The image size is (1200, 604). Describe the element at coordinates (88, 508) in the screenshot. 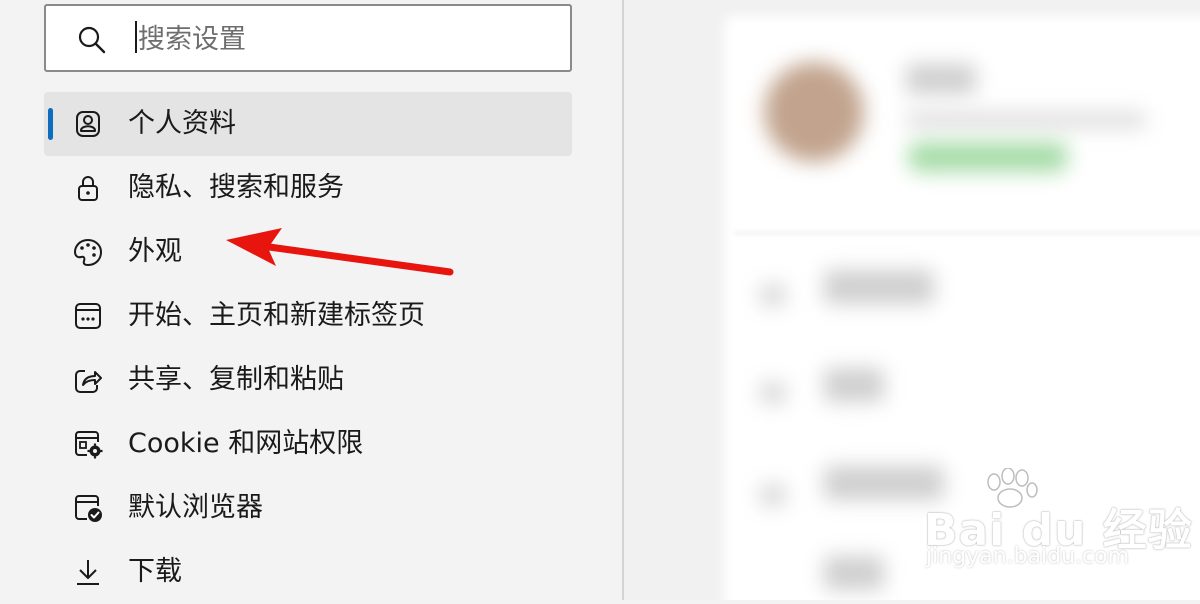

I see `default-browser-icon` at that location.